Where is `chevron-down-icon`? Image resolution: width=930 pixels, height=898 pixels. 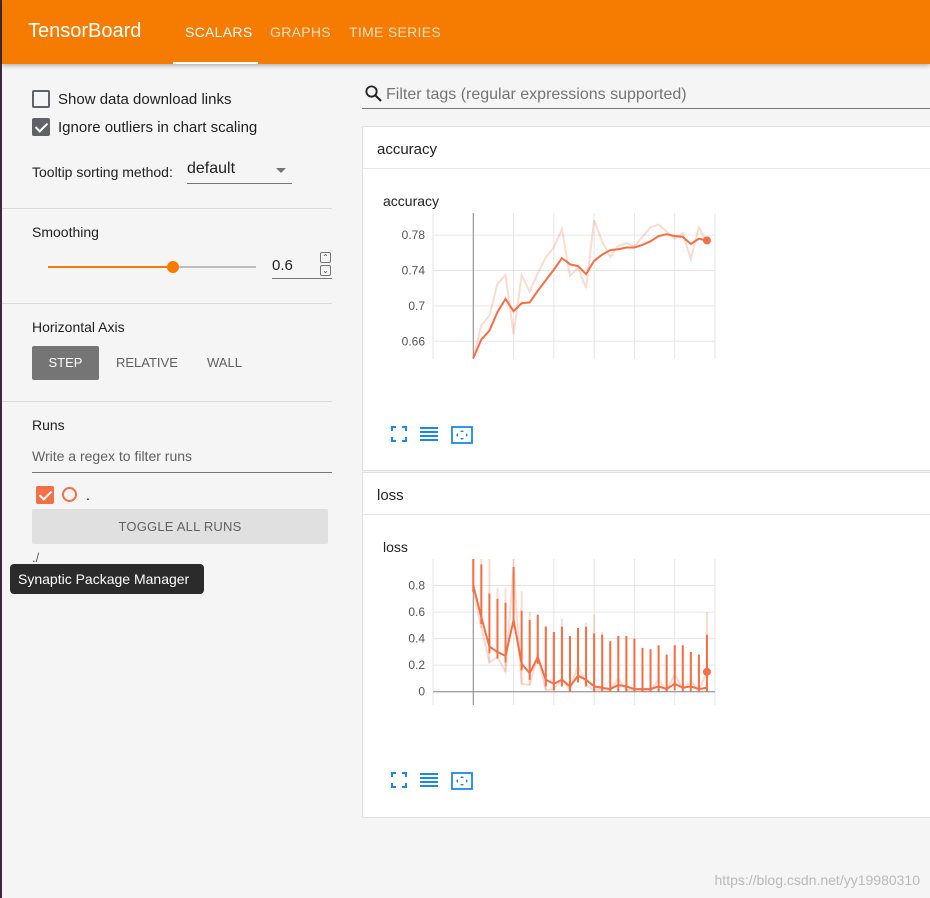 chevron-down-icon is located at coordinates (281, 170).